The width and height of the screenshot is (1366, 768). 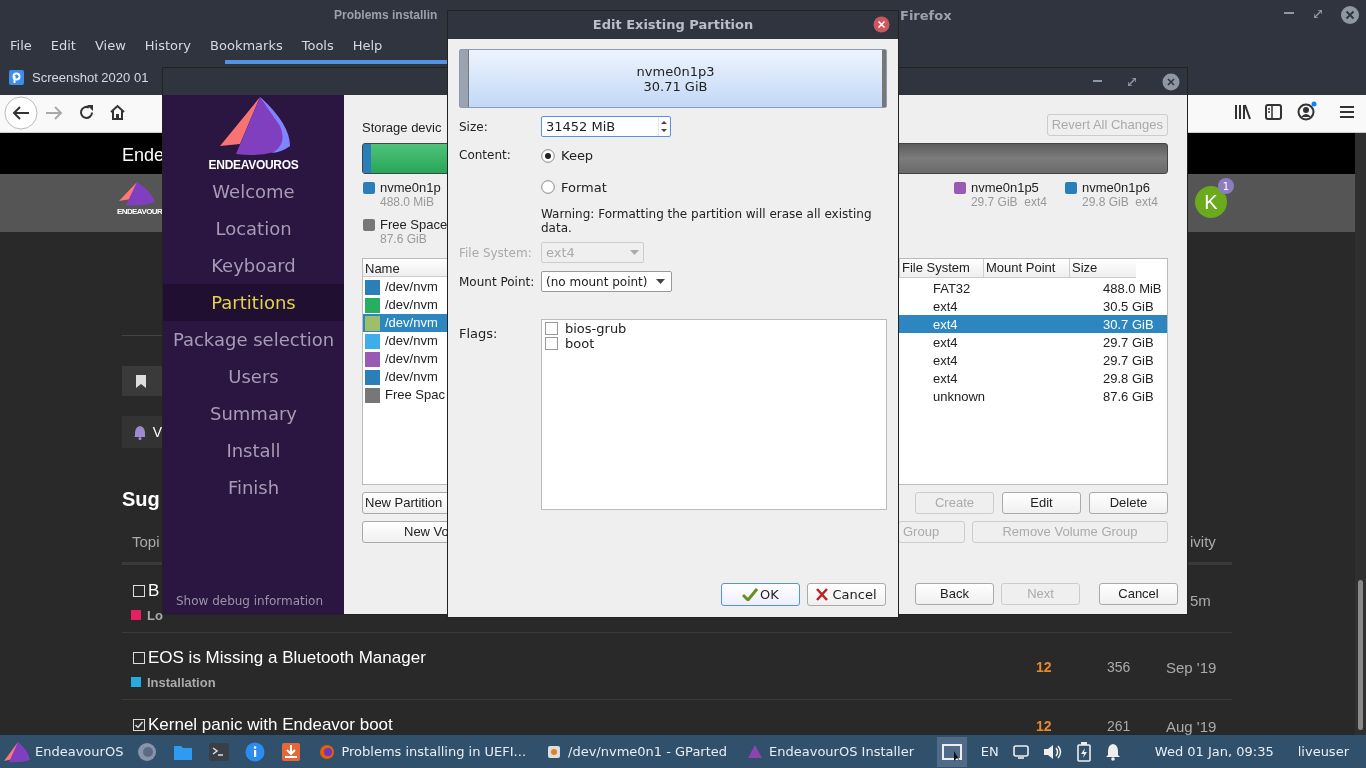 I want to click on step-item: Partitions, so click(x=253, y=302).